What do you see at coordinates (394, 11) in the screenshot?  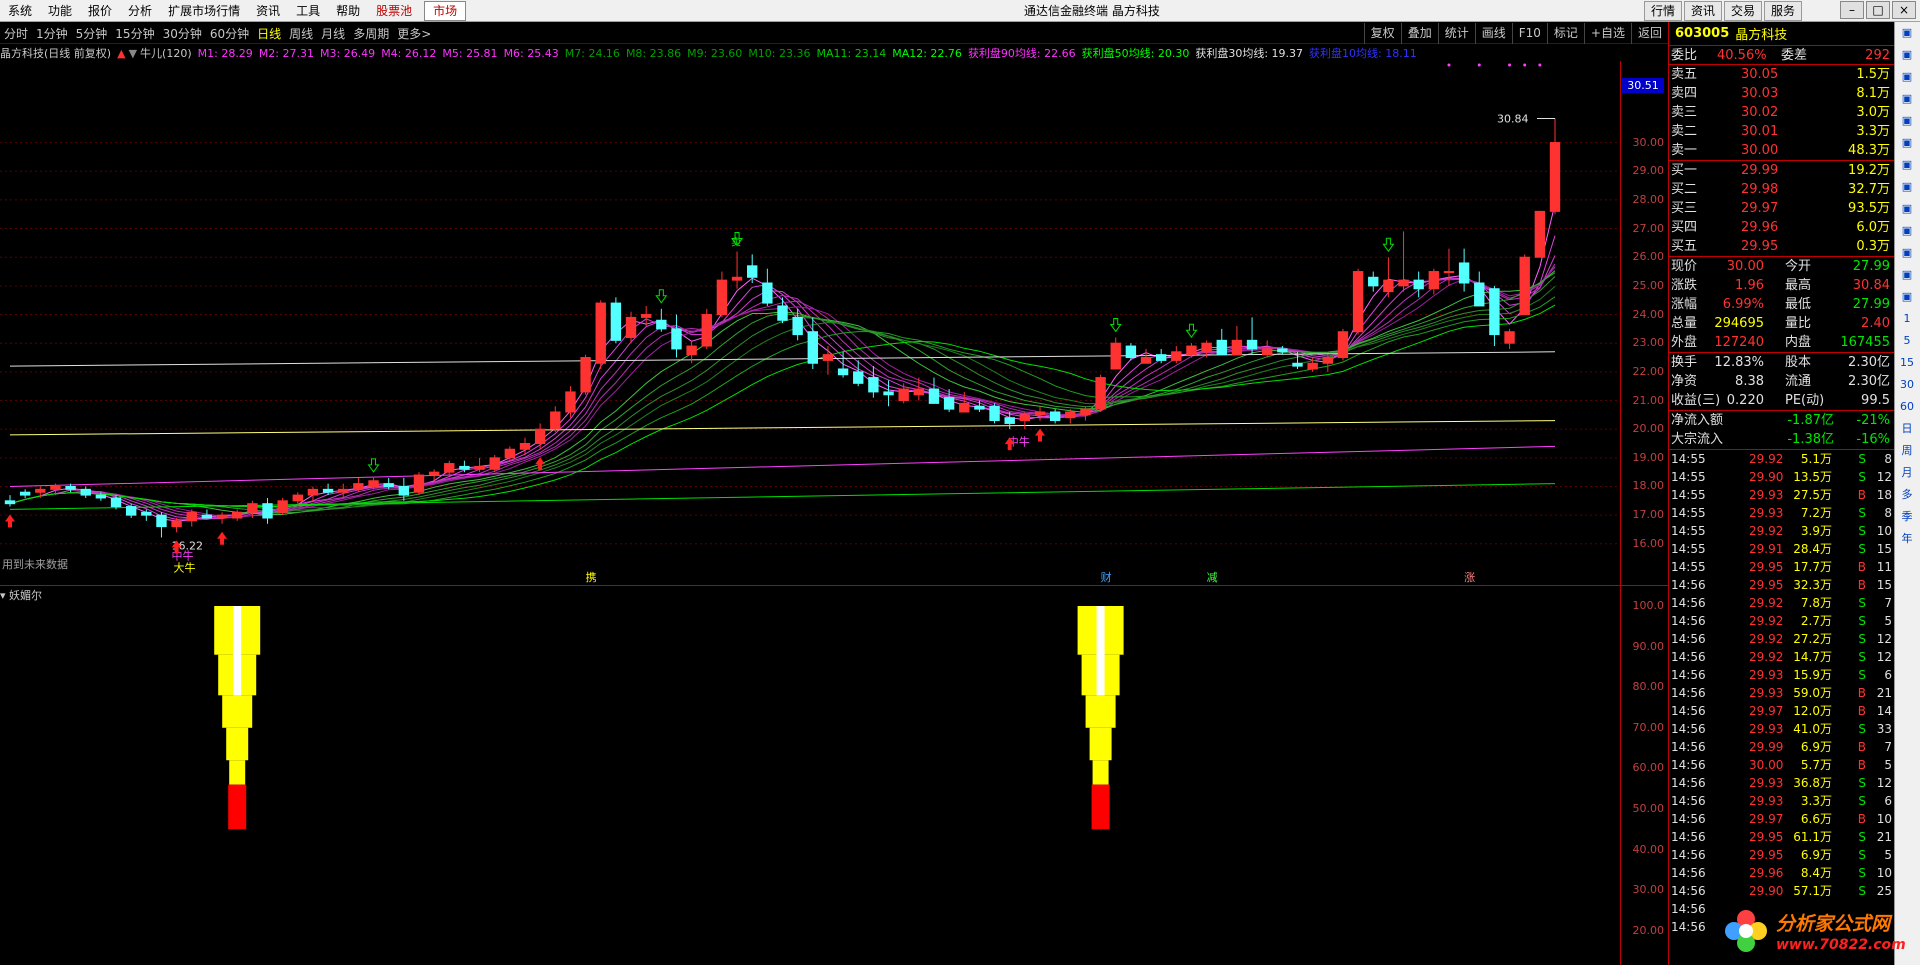 I see `stock-pool-button: 股票池` at bounding box center [394, 11].